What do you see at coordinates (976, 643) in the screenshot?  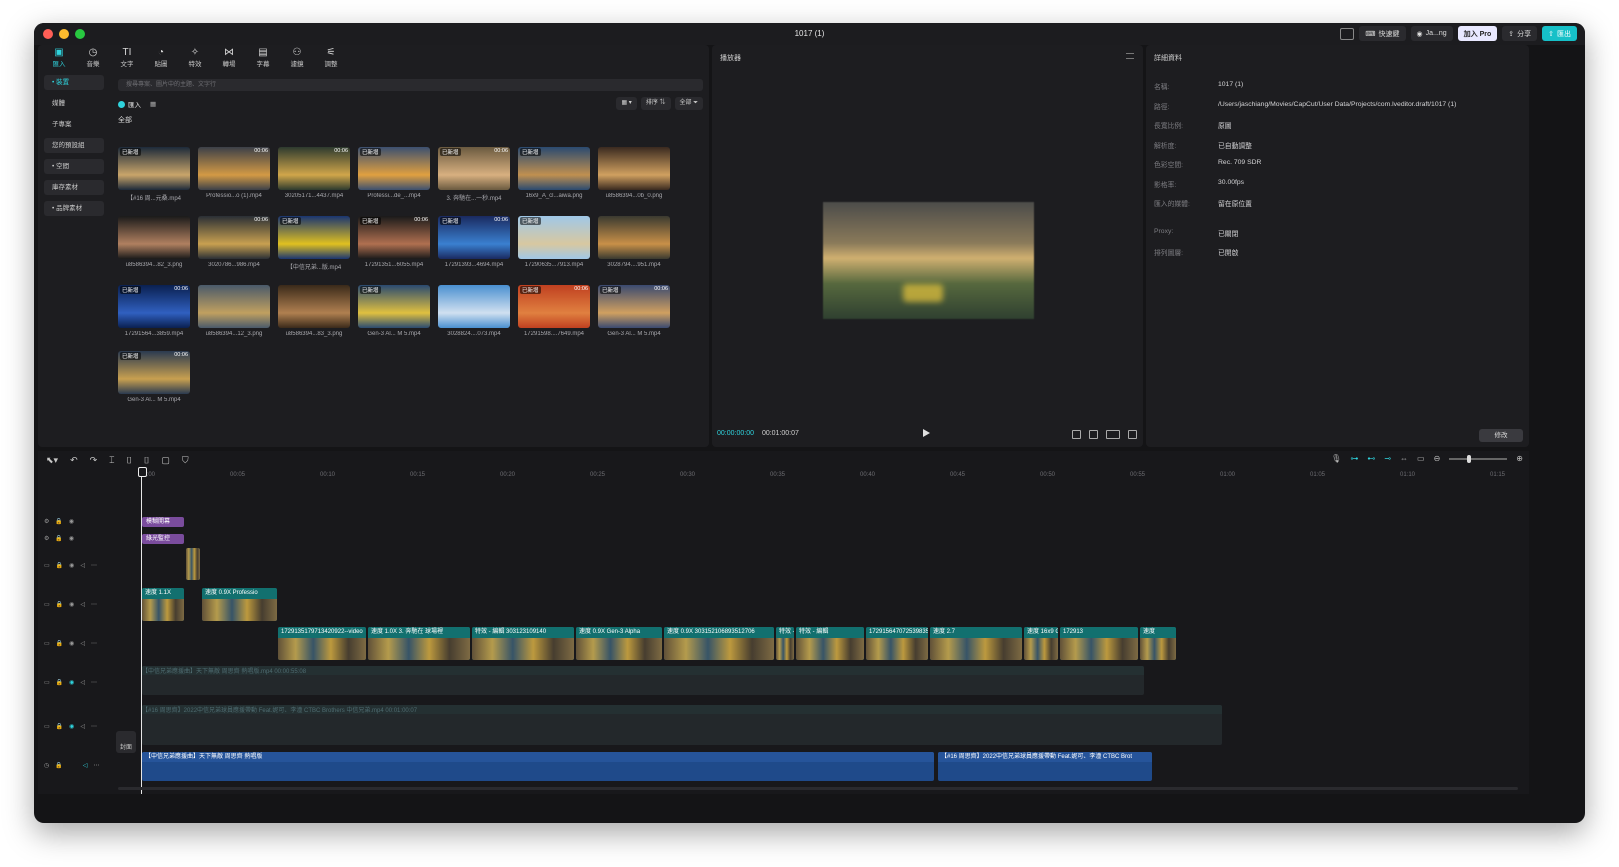 I see `video-clip: 速度 2.7` at bounding box center [976, 643].